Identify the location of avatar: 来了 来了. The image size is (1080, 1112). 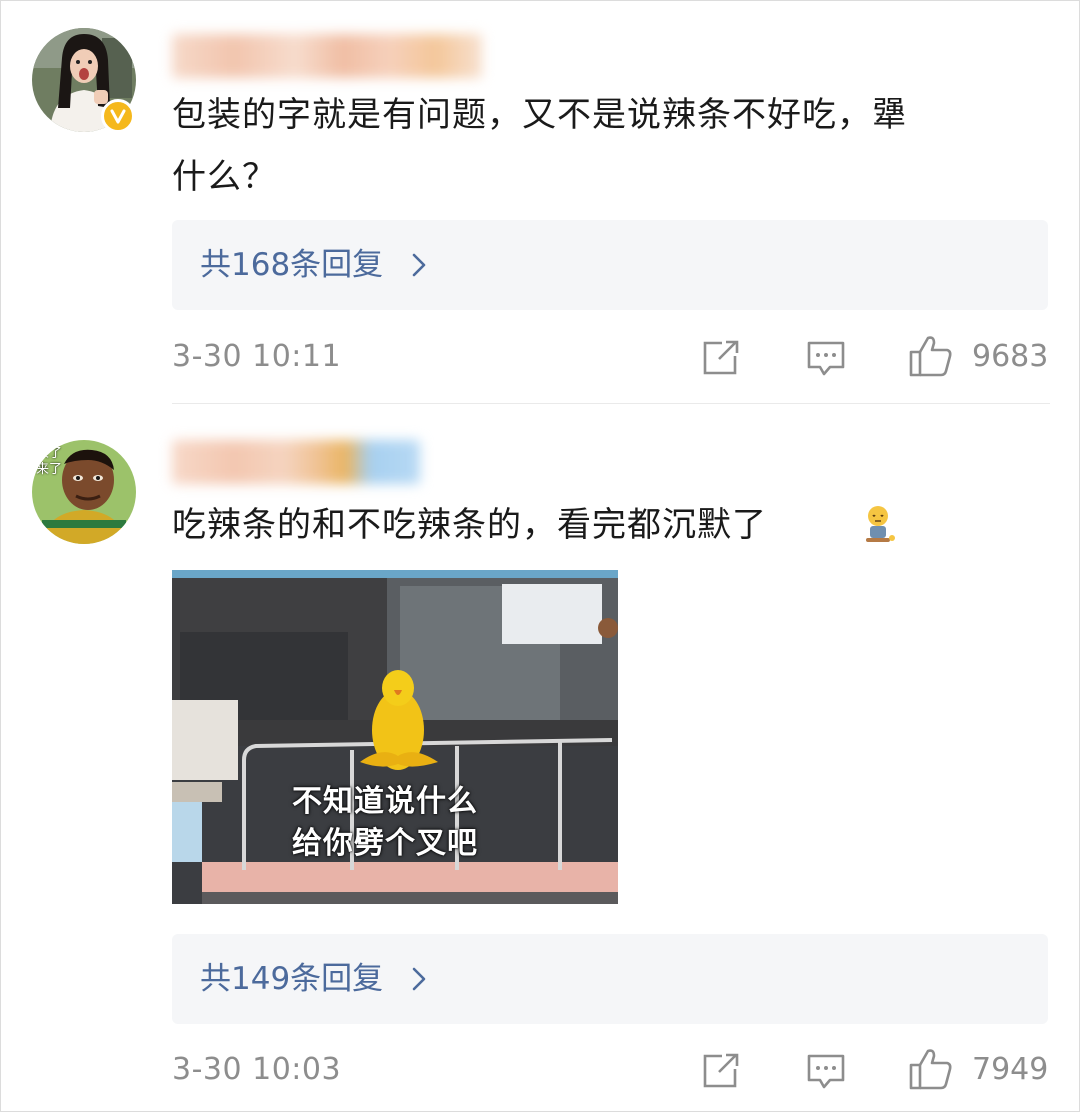
(84, 492).